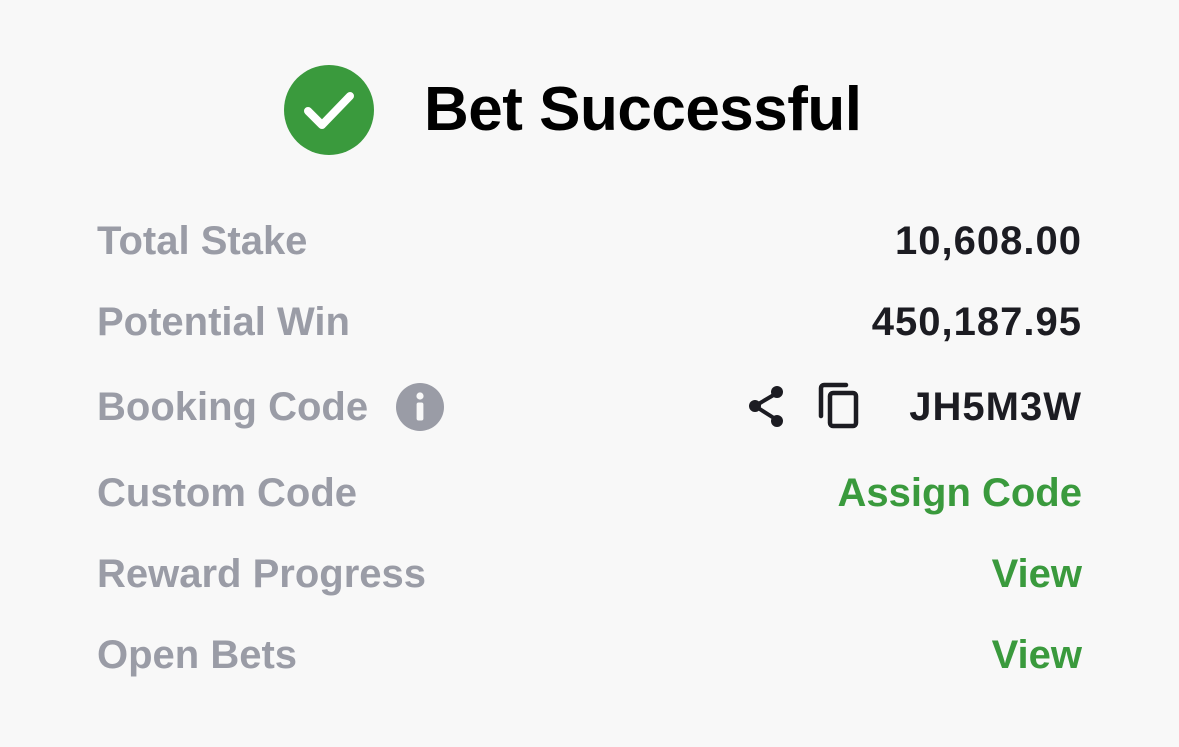 The width and height of the screenshot is (1179, 747). Describe the element at coordinates (1037, 655) in the screenshot. I see `open-bets-view-link: View` at that location.